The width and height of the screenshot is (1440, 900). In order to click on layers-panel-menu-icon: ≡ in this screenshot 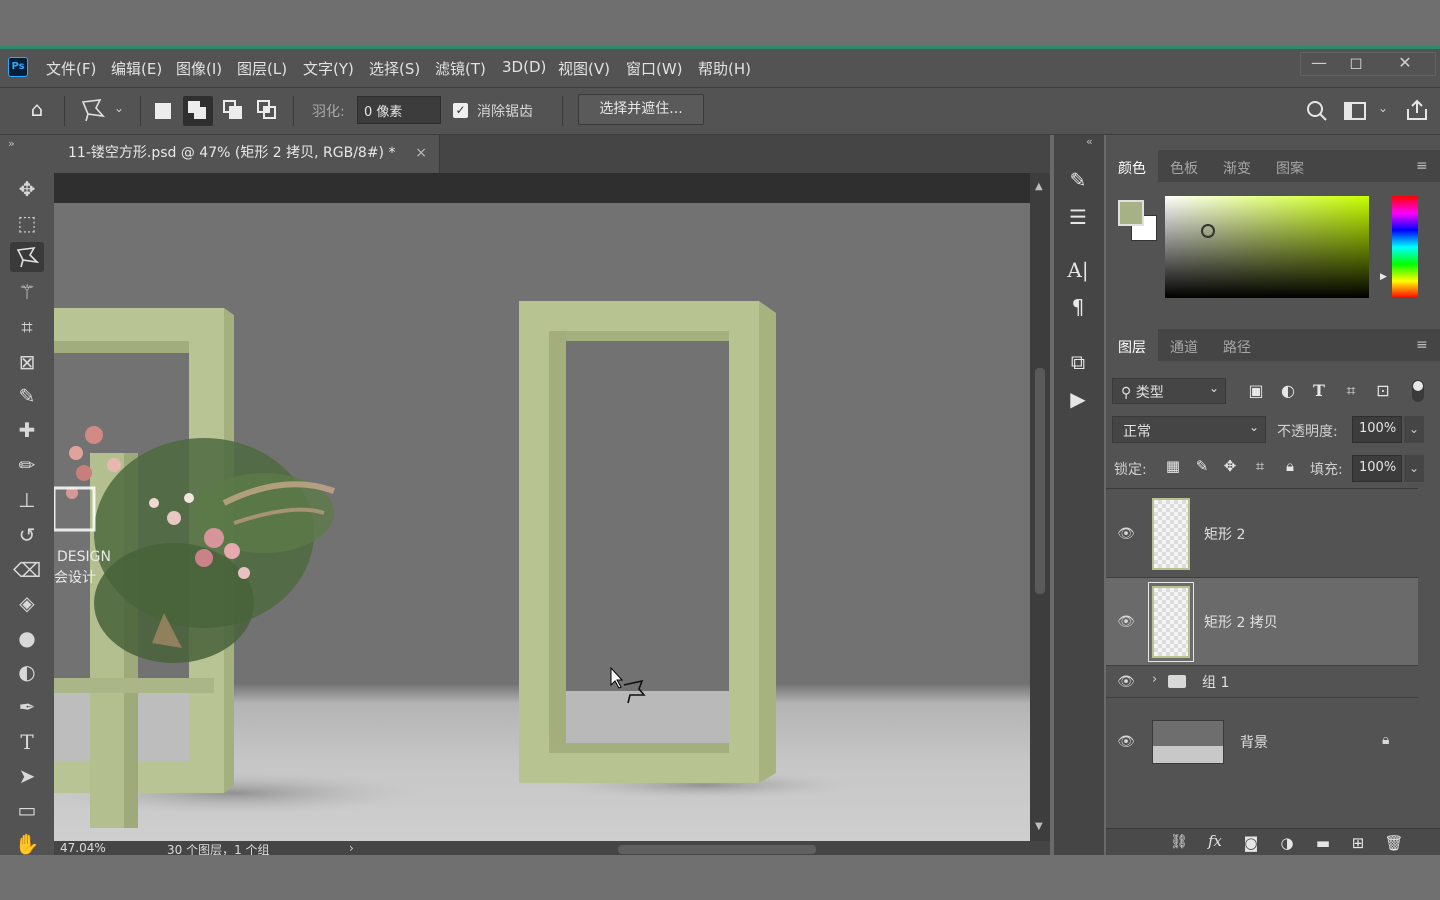, I will do `click(1422, 345)`.